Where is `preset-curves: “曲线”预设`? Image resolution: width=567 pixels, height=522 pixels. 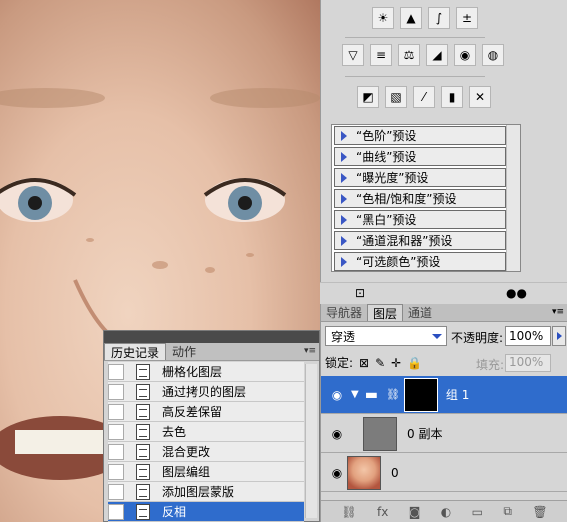
preset-curves: “曲线”预设 is located at coordinates (420, 156).